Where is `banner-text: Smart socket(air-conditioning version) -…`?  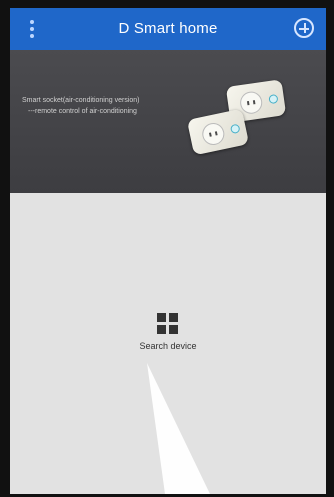
banner-text: Smart socket(air-conditioning version) -… is located at coordinates (114, 106).